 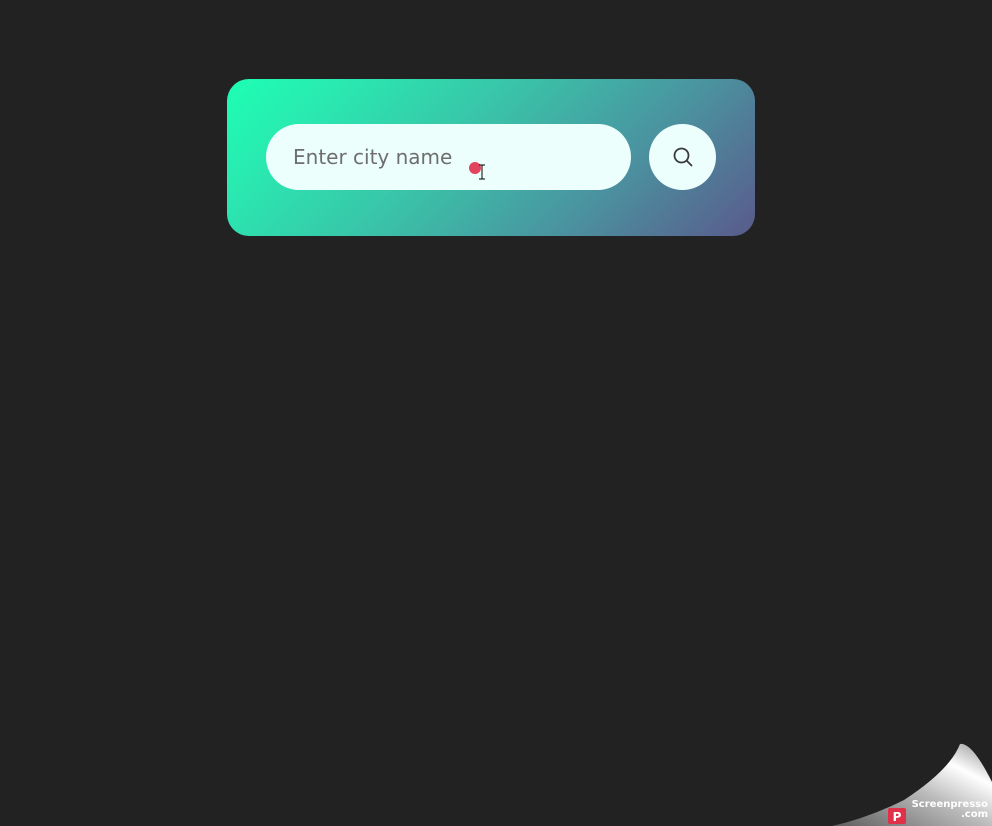 I want to click on svg-text: P, so click(x=897, y=817).